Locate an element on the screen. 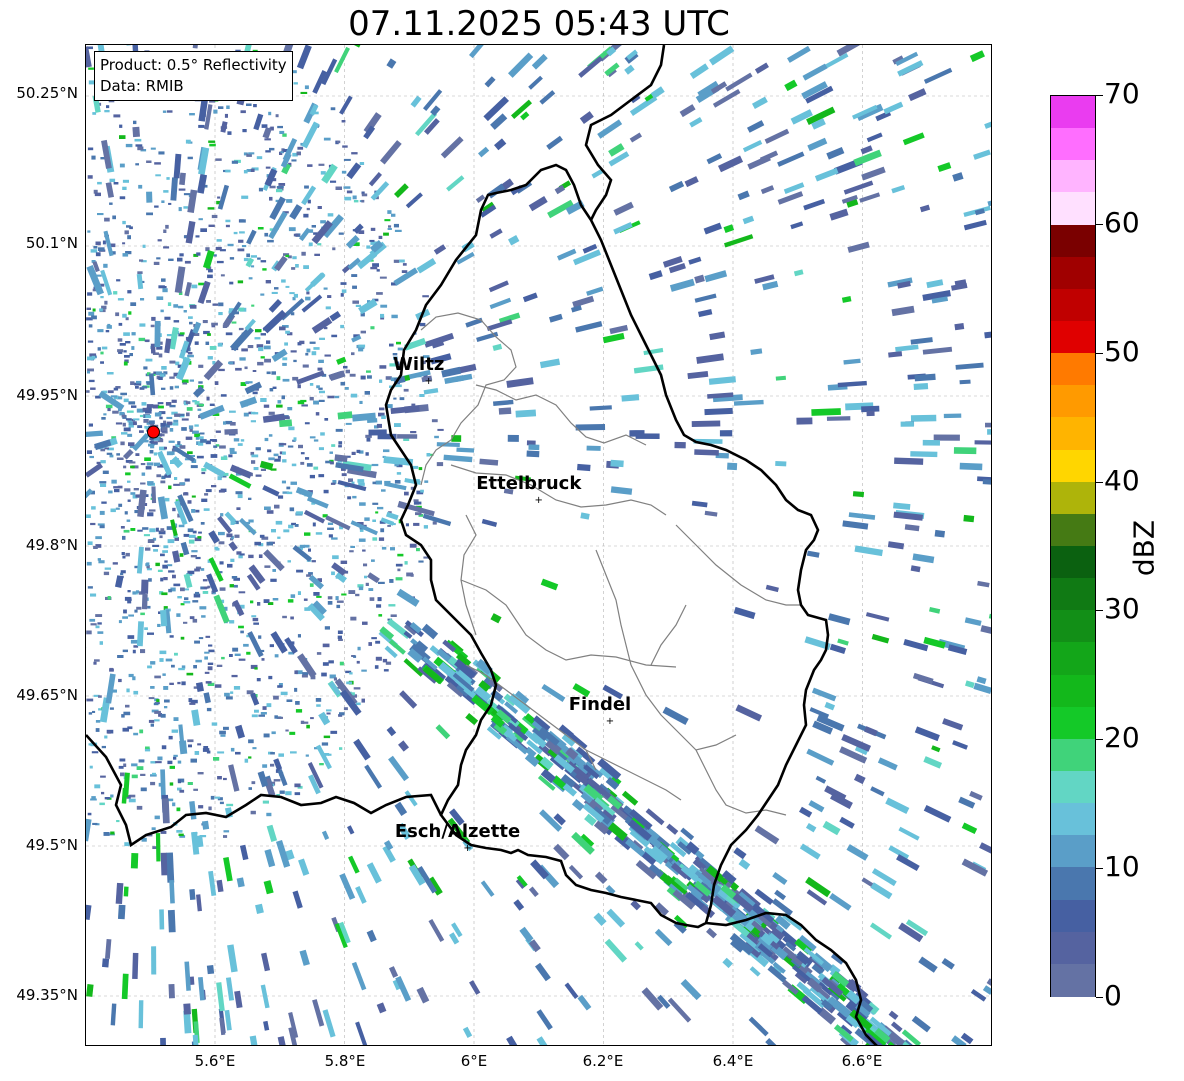 The height and width of the screenshot is (1081, 1184). longitude-tick-label: 5.8°E is located at coordinates (345, 1061).